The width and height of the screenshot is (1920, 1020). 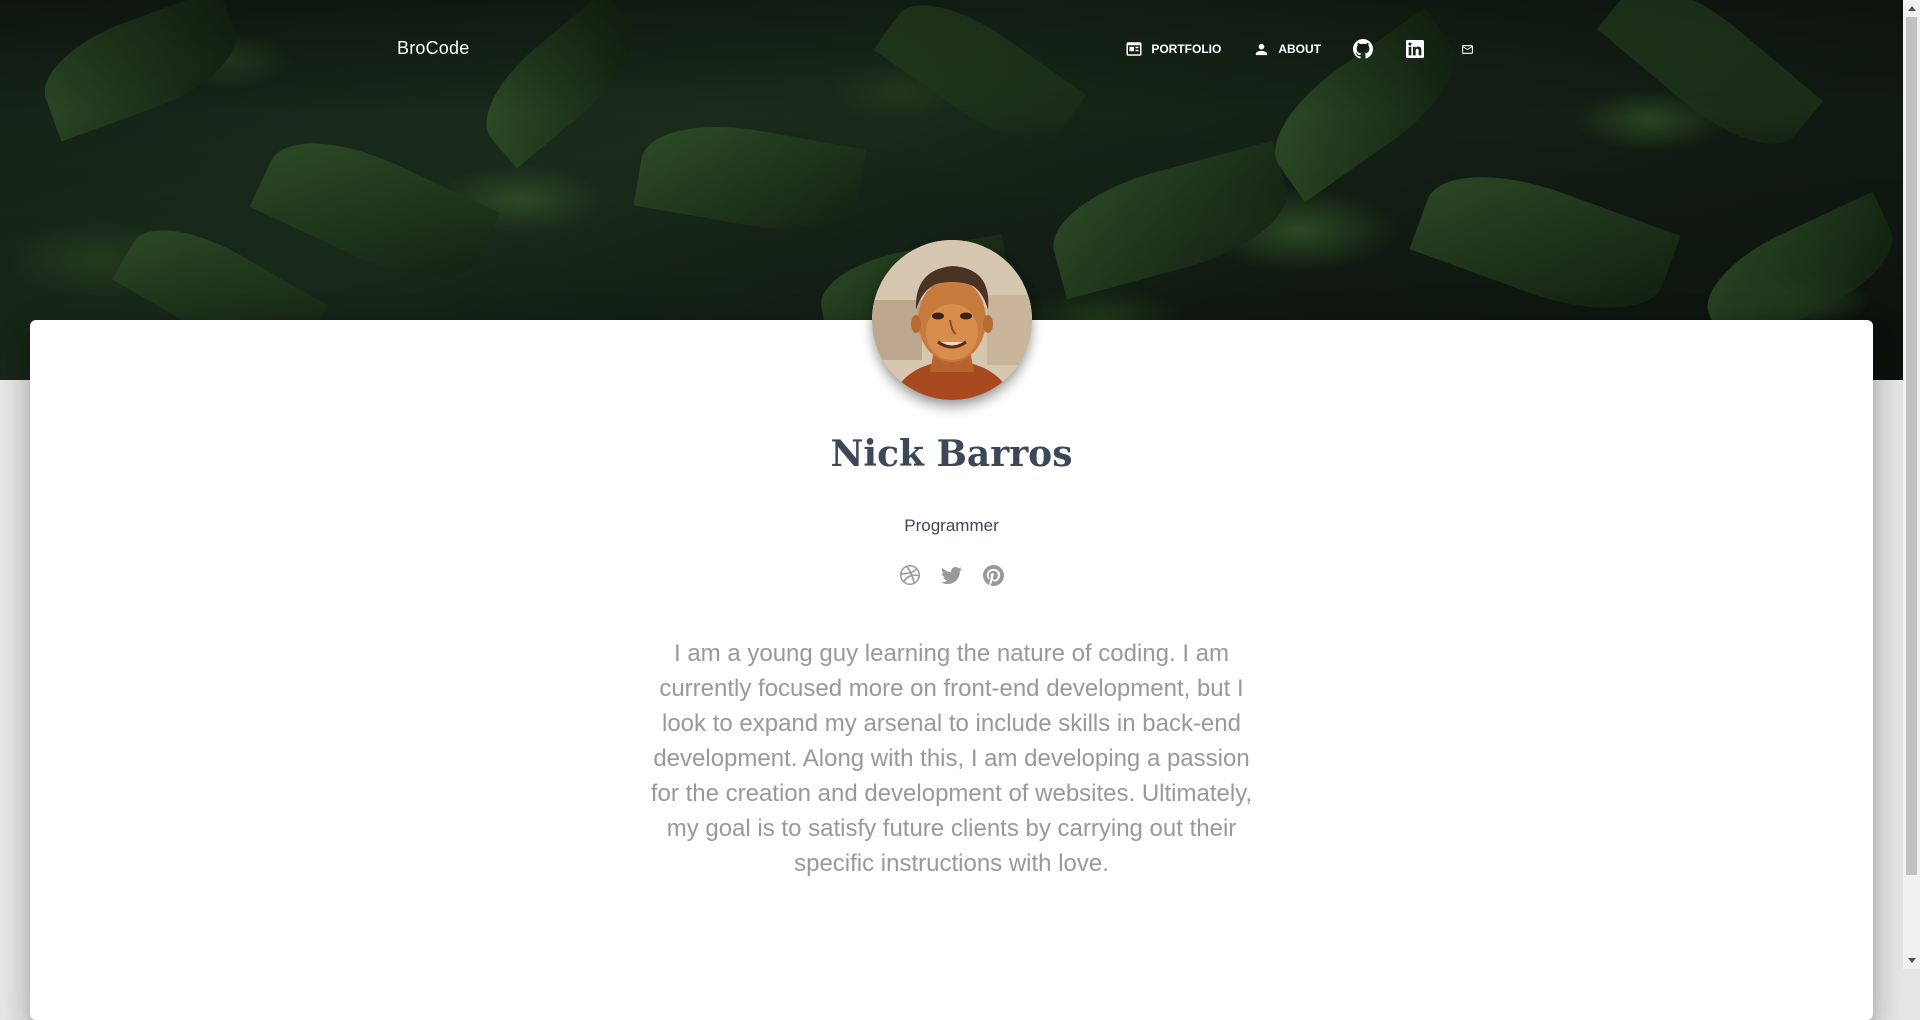 I want to click on social-link-twitter, so click(x=952, y=575).